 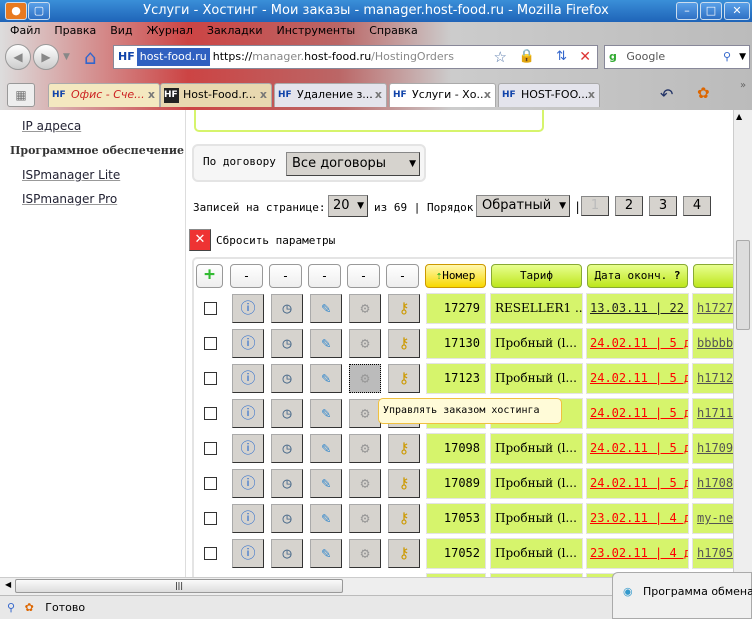 I want to click on tab: HF Host-Food.r... x, so click(x=216, y=95).